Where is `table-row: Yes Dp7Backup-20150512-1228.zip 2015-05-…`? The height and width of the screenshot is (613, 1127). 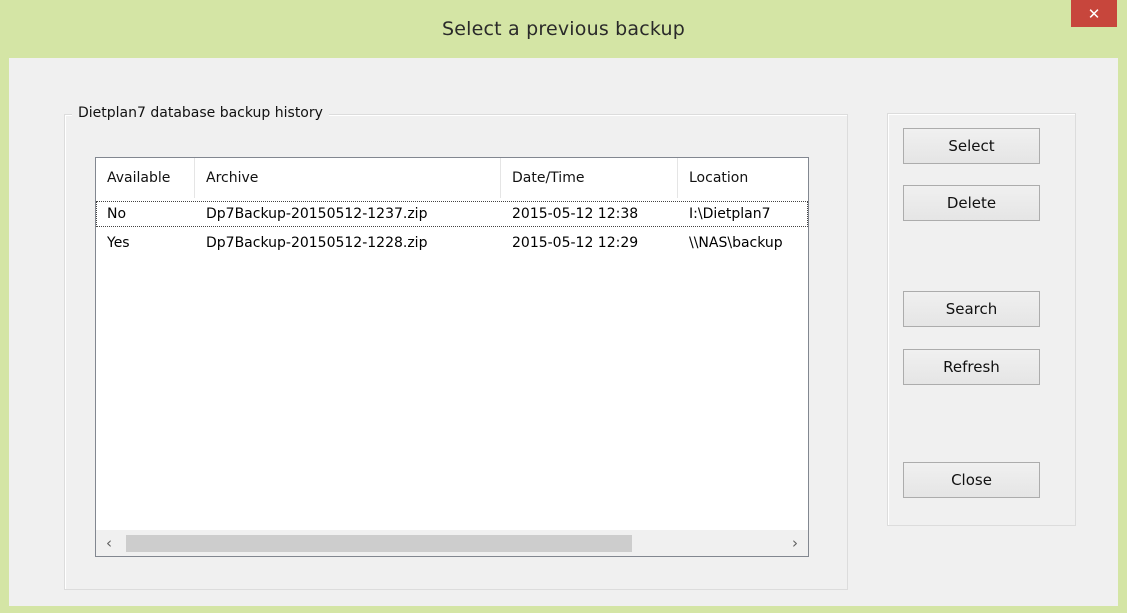
table-row: Yes Dp7Backup-20150512-1228.zip 2015-05-… is located at coordinates (452, 243).